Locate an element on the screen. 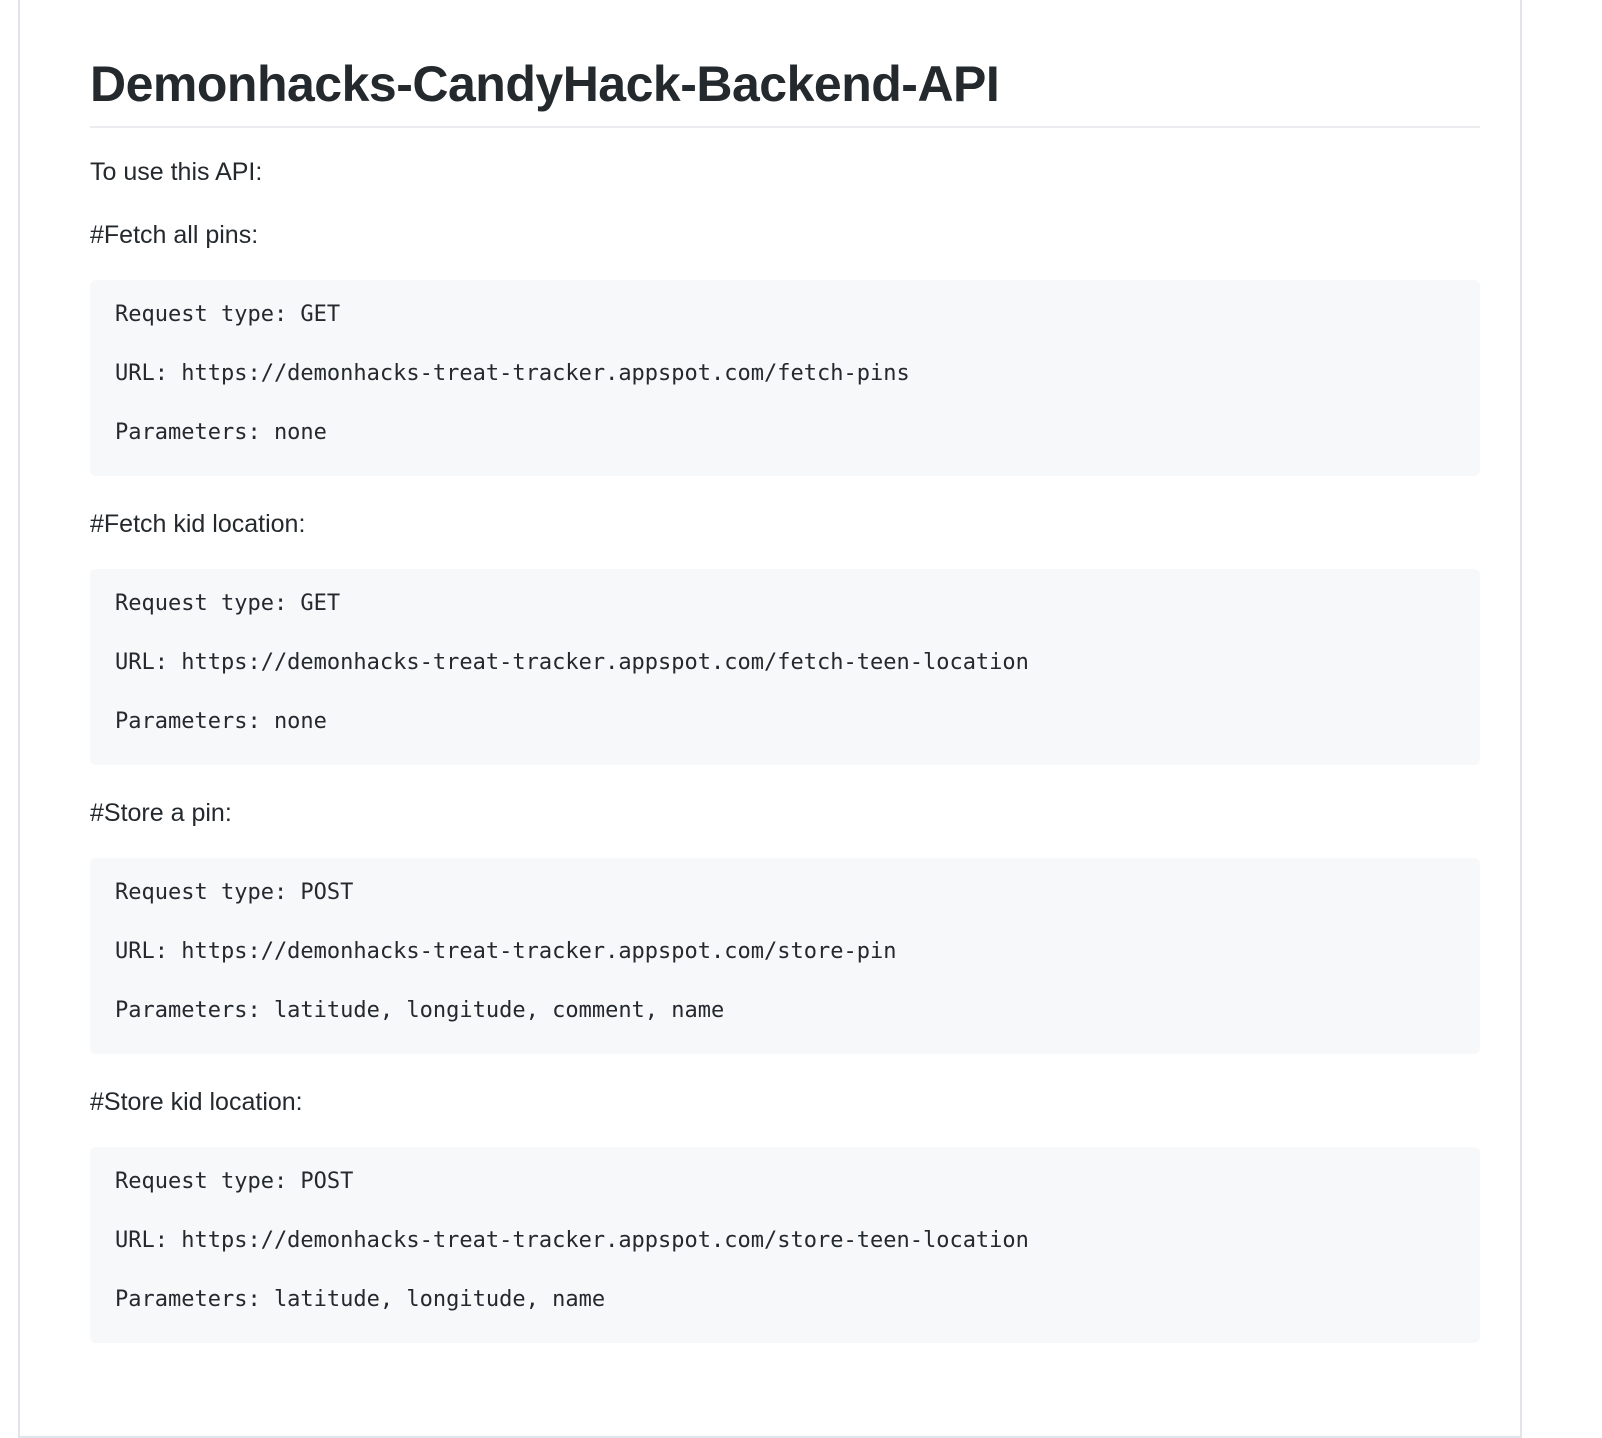 The height and width of the screenshot is (1438, 1602). section-heading: #Fetch kid location: is located at coordinates (198, 524).